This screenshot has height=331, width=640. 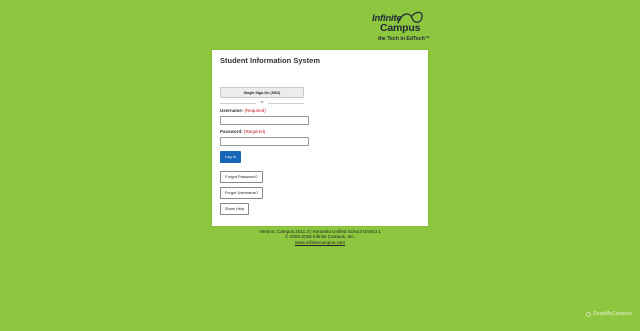 I want to click on username-label-text: Username:, so click(x=232, y=110).